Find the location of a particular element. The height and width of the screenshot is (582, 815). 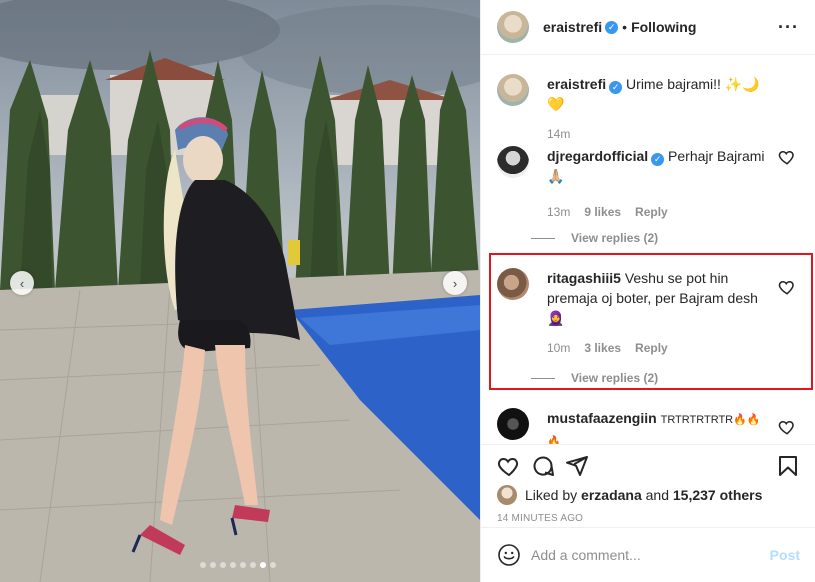

commenter-username: eraistrefi is located at coordinates (576, 84).